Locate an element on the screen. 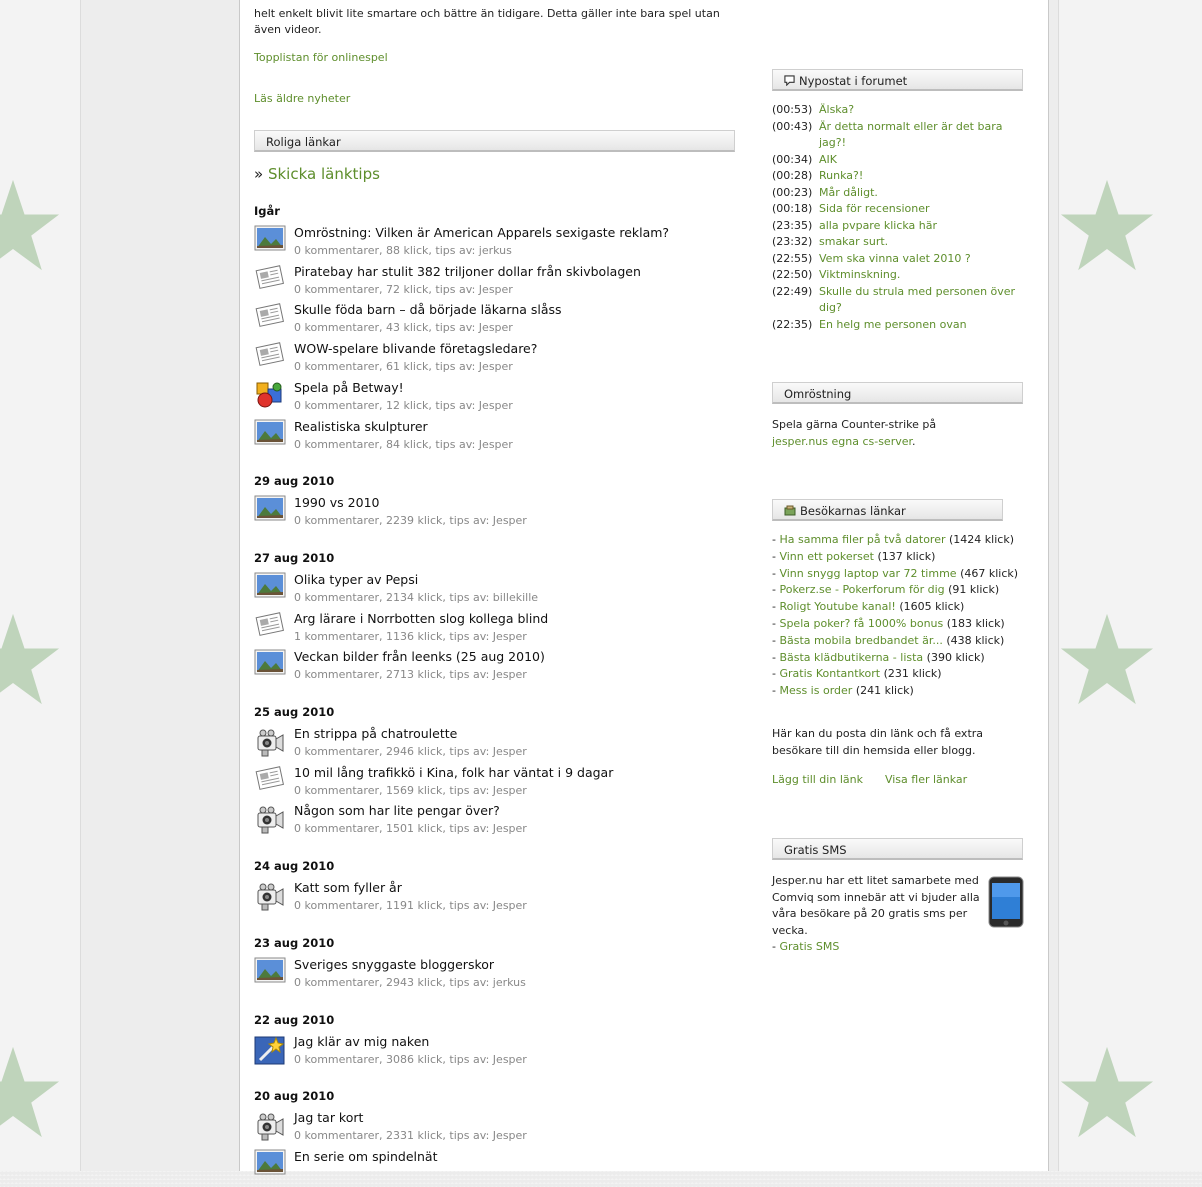 This screenshot has width=1202, height=1187. date-heading: 25 aug 2010 is located at coordinates (294, 712).